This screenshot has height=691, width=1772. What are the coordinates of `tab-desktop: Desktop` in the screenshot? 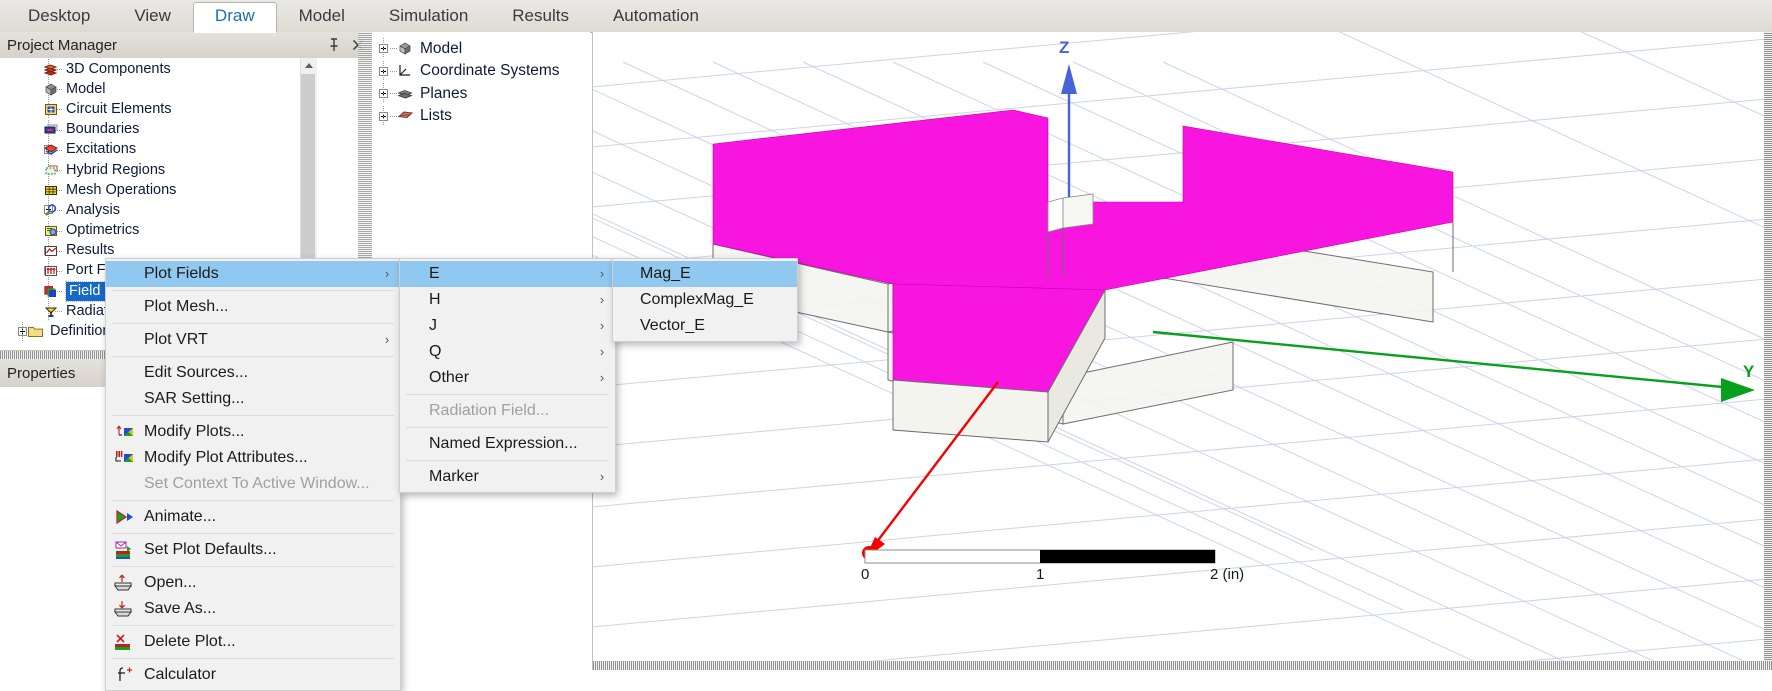 It's located at (59, 17).